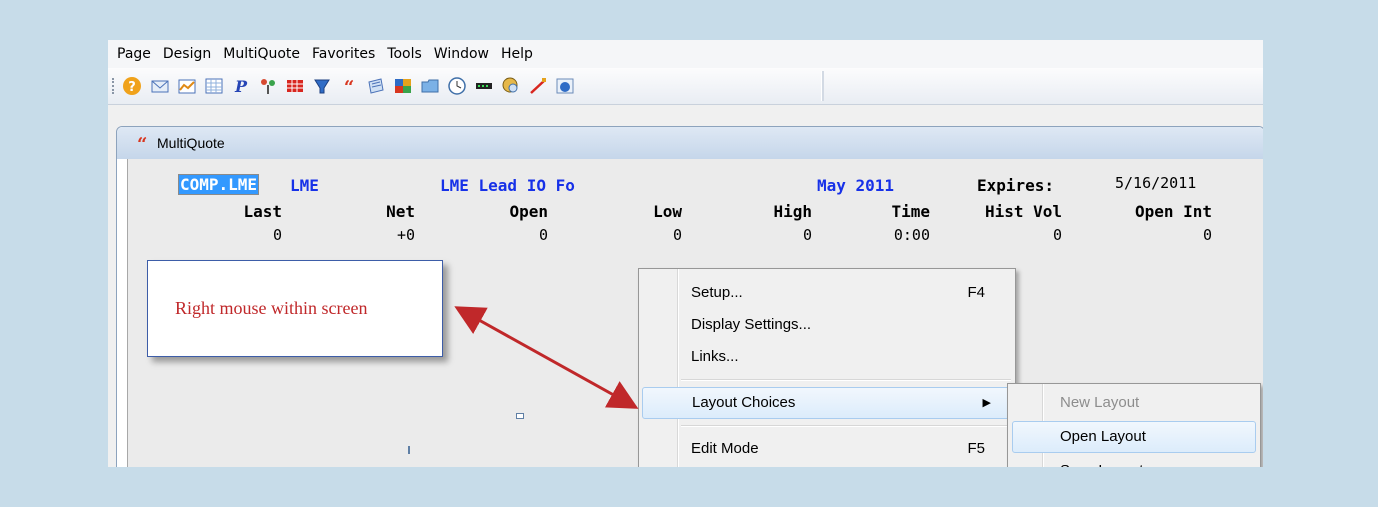  What do you see at coordinates (822, 86) in the screenshot?
I see `toolbar-separator` at bounding box center [822, 86].